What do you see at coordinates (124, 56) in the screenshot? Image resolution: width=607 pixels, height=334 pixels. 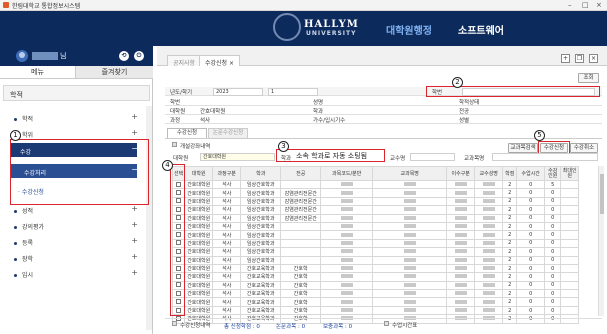 I see `refresh-icon: ⟲` at bounding box center [124, 56].